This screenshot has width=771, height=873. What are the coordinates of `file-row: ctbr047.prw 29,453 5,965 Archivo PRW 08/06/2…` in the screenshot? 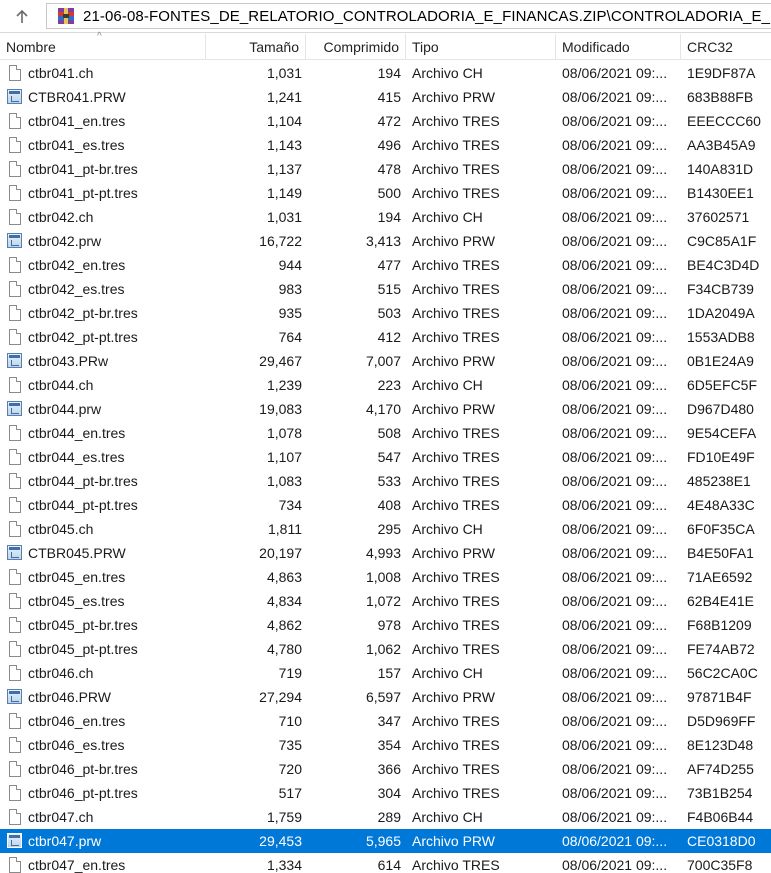 It's located at (385, 841).